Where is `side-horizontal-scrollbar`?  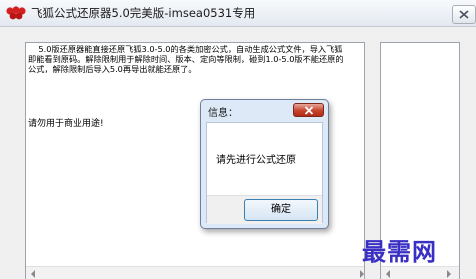 side-horizontal-scrollbar is located at coordinates (420, 272).